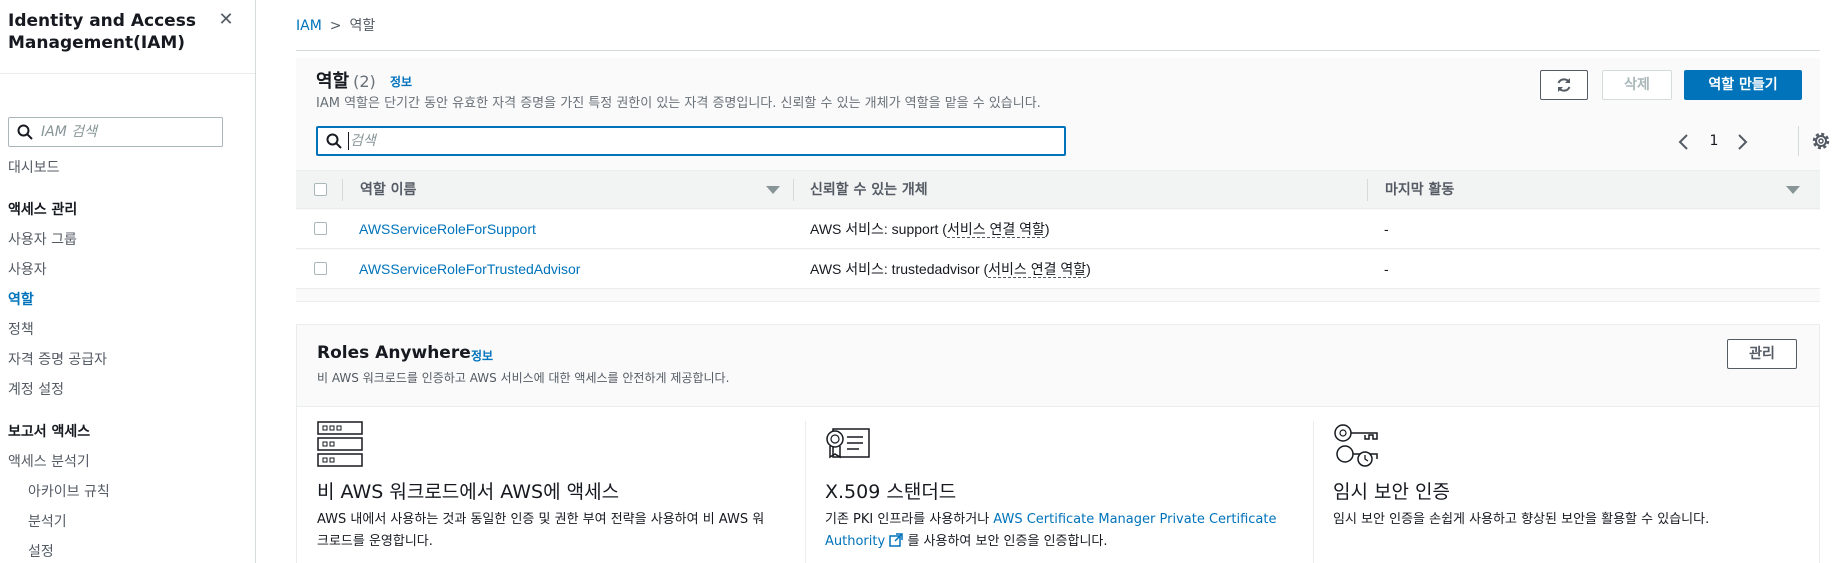 The height and width of the screenshot is (563, 1838). Describe the element at coordinates (878, 229) in the screenshot. I see `trusted-entity-text: AWS 서비스: support (` at that location.